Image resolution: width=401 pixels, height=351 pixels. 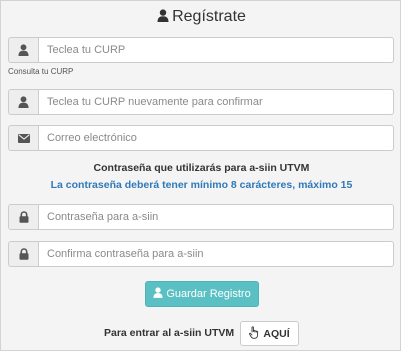 I want to click on curp-input-group, so click(x=201, y=50).